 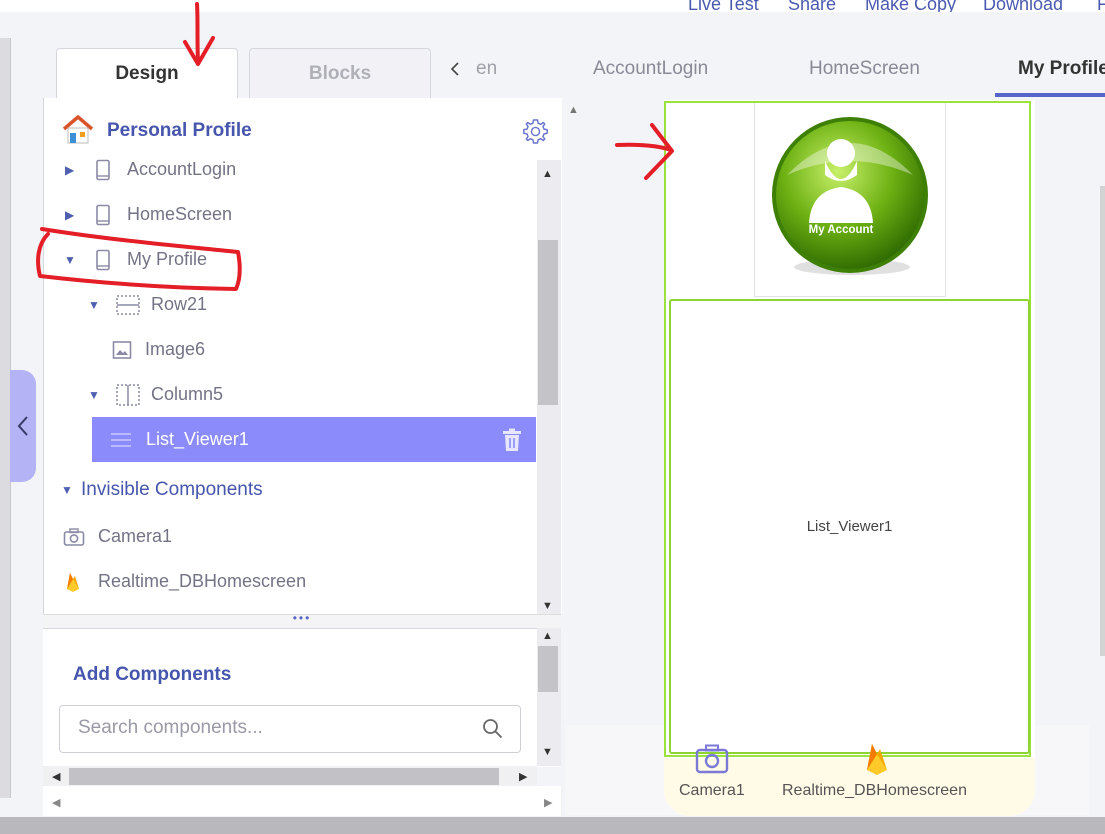 I want to click on add-panel-scrollbar-thumb, so click(x=548, y=669).